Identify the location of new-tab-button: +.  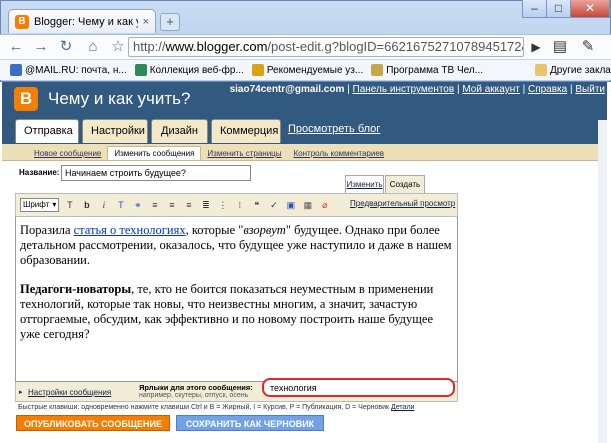
(170, 22).